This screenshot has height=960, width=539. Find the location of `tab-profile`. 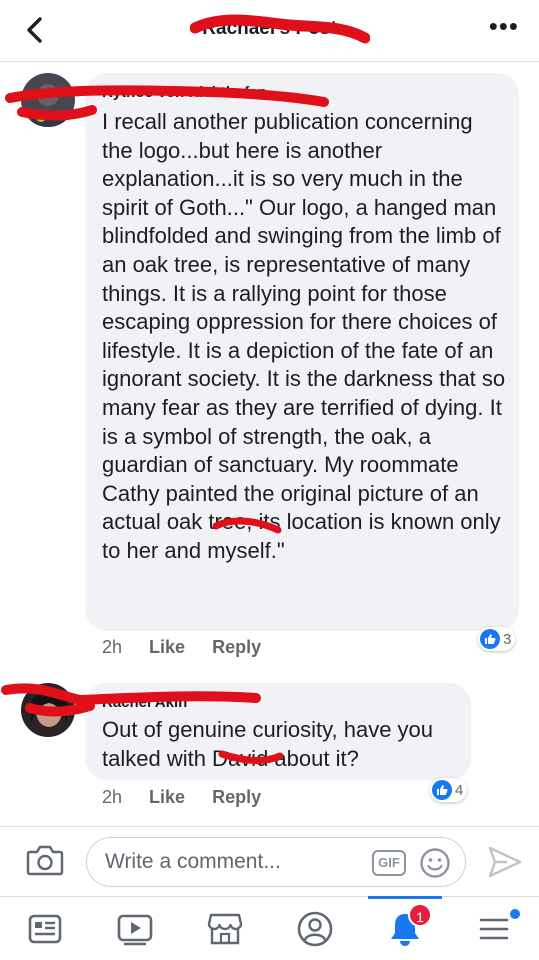

tab-profile is located at coordinates (315, 928).